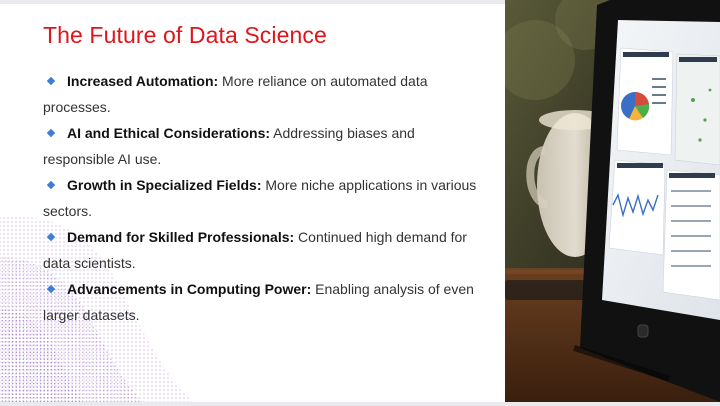 This screenshot has width=720, height=406. I want to click on bottom-border, so click(360, 404).